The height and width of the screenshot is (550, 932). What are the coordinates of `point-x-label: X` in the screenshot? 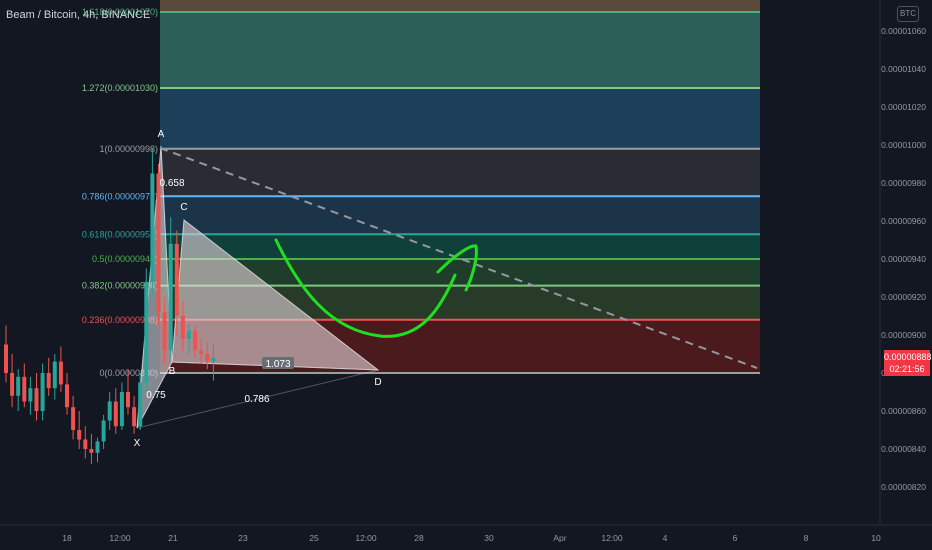 It's located at (137, 443).